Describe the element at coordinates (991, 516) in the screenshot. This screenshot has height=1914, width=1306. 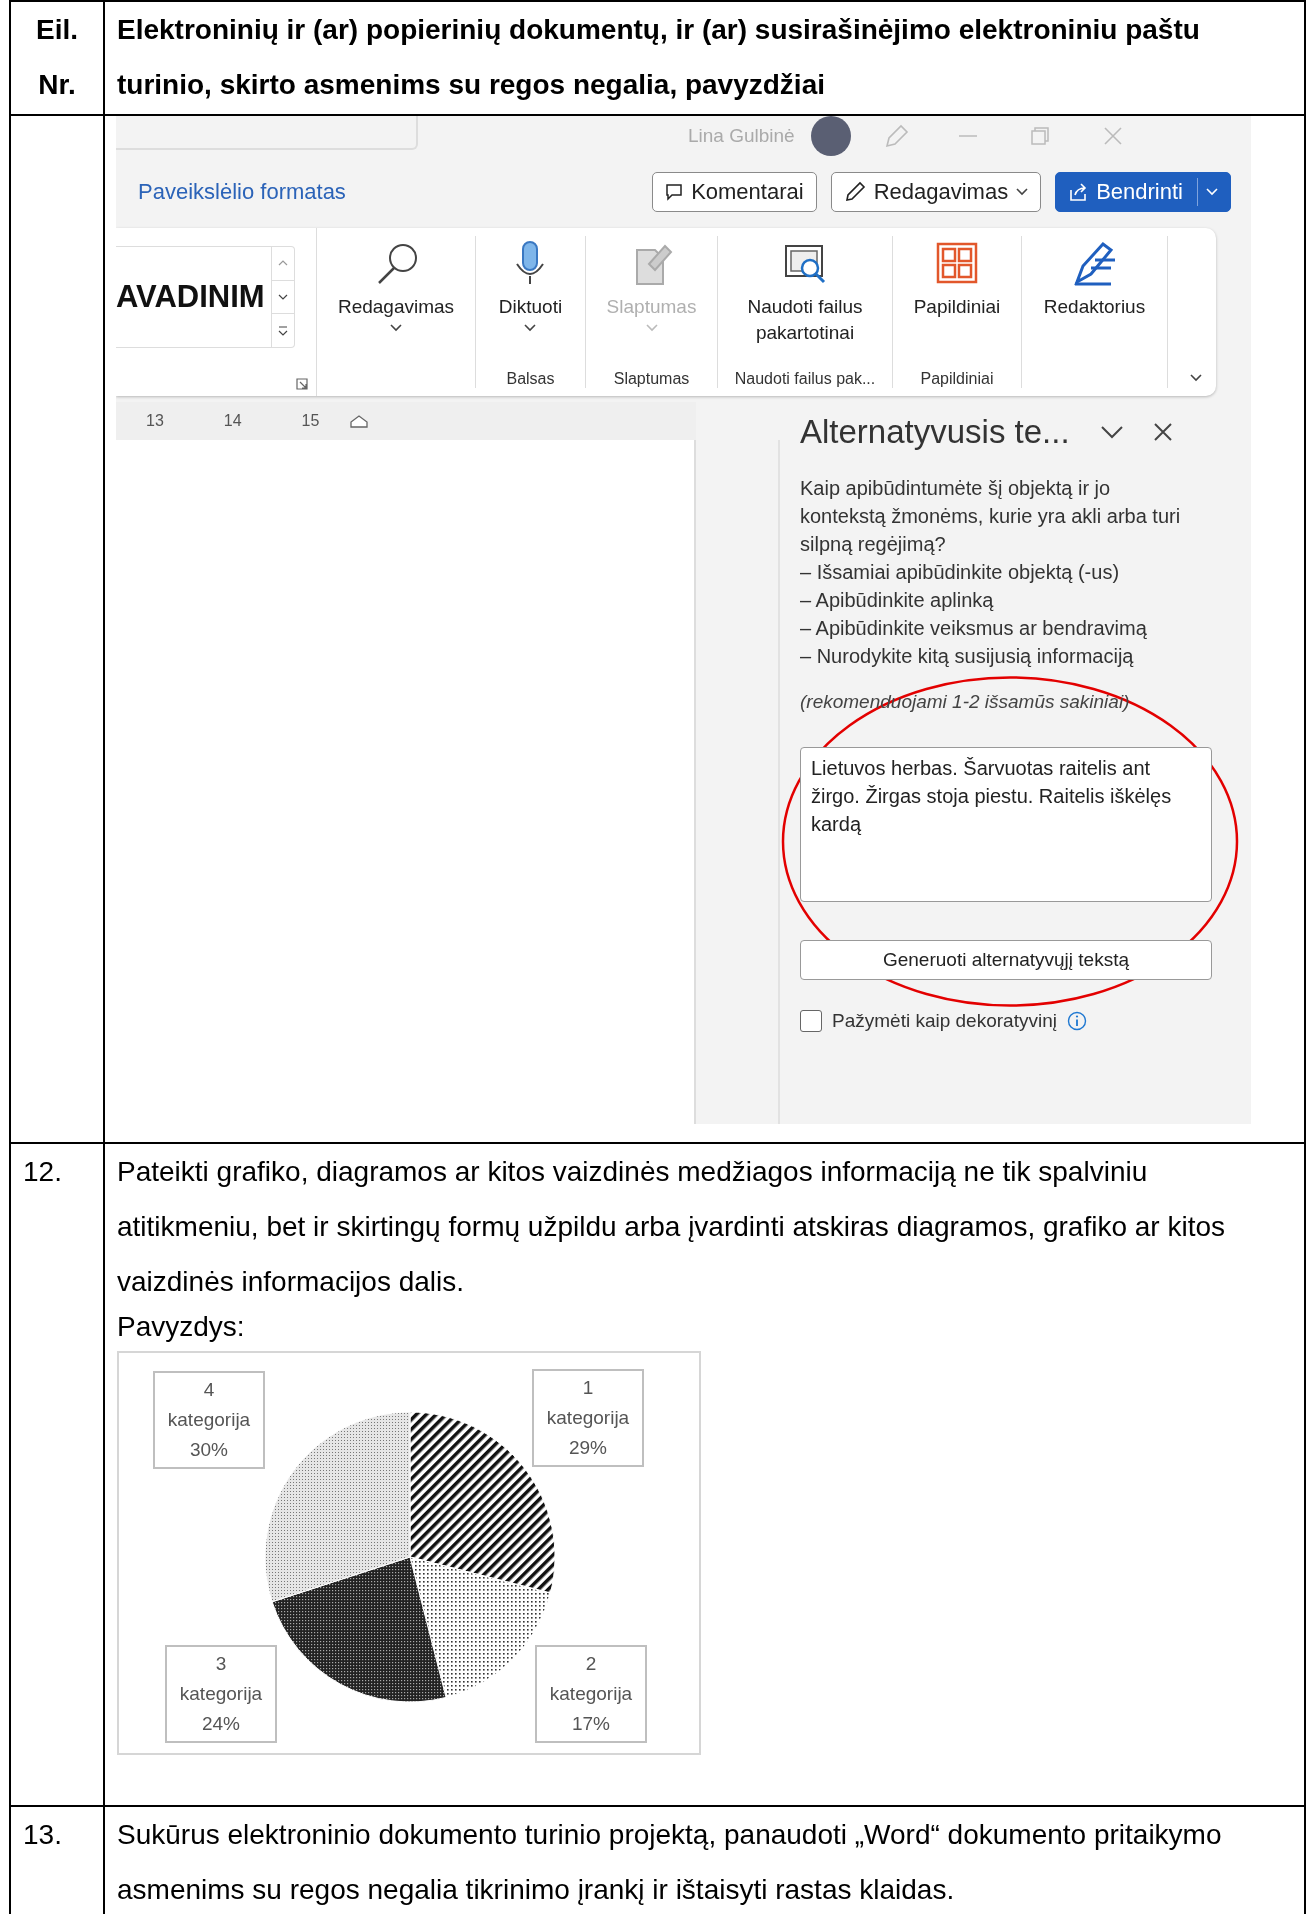
I see `pane-prompt: Kaip apibūdintumėte šį objektą ir jo kontekstą žmonėms, kurie yra akli arba turi silpną regėjimą?` at that location.